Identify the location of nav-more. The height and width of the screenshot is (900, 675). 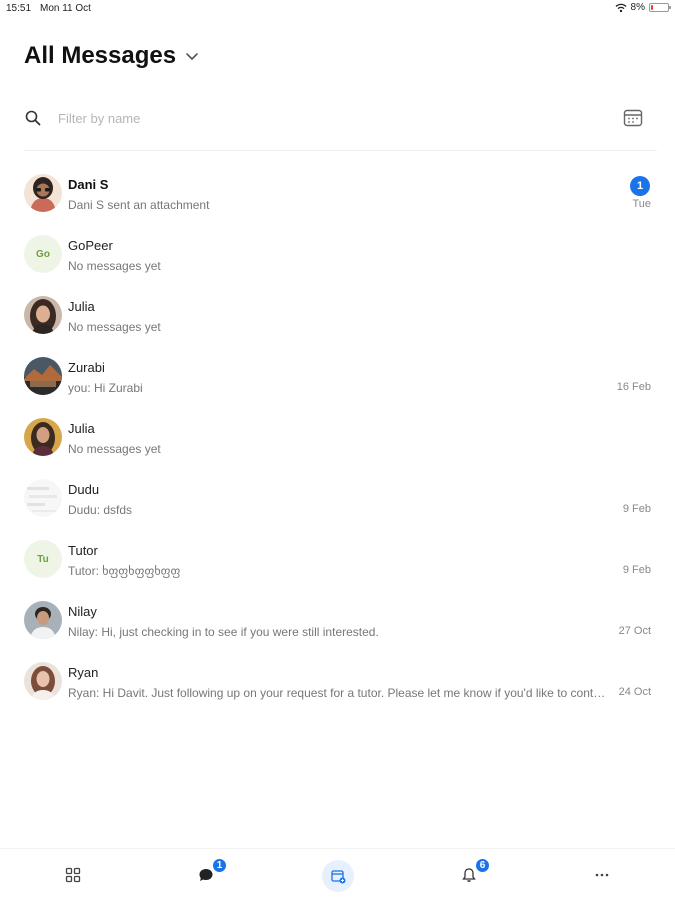
(602, 875).